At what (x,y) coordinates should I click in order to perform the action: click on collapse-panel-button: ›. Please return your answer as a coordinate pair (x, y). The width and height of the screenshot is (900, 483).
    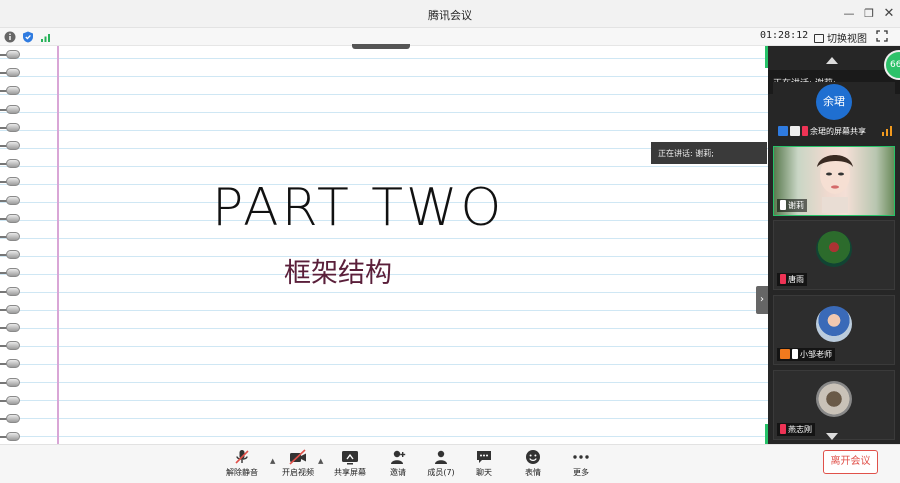
    Looking at the image, I should click on (762, 300).